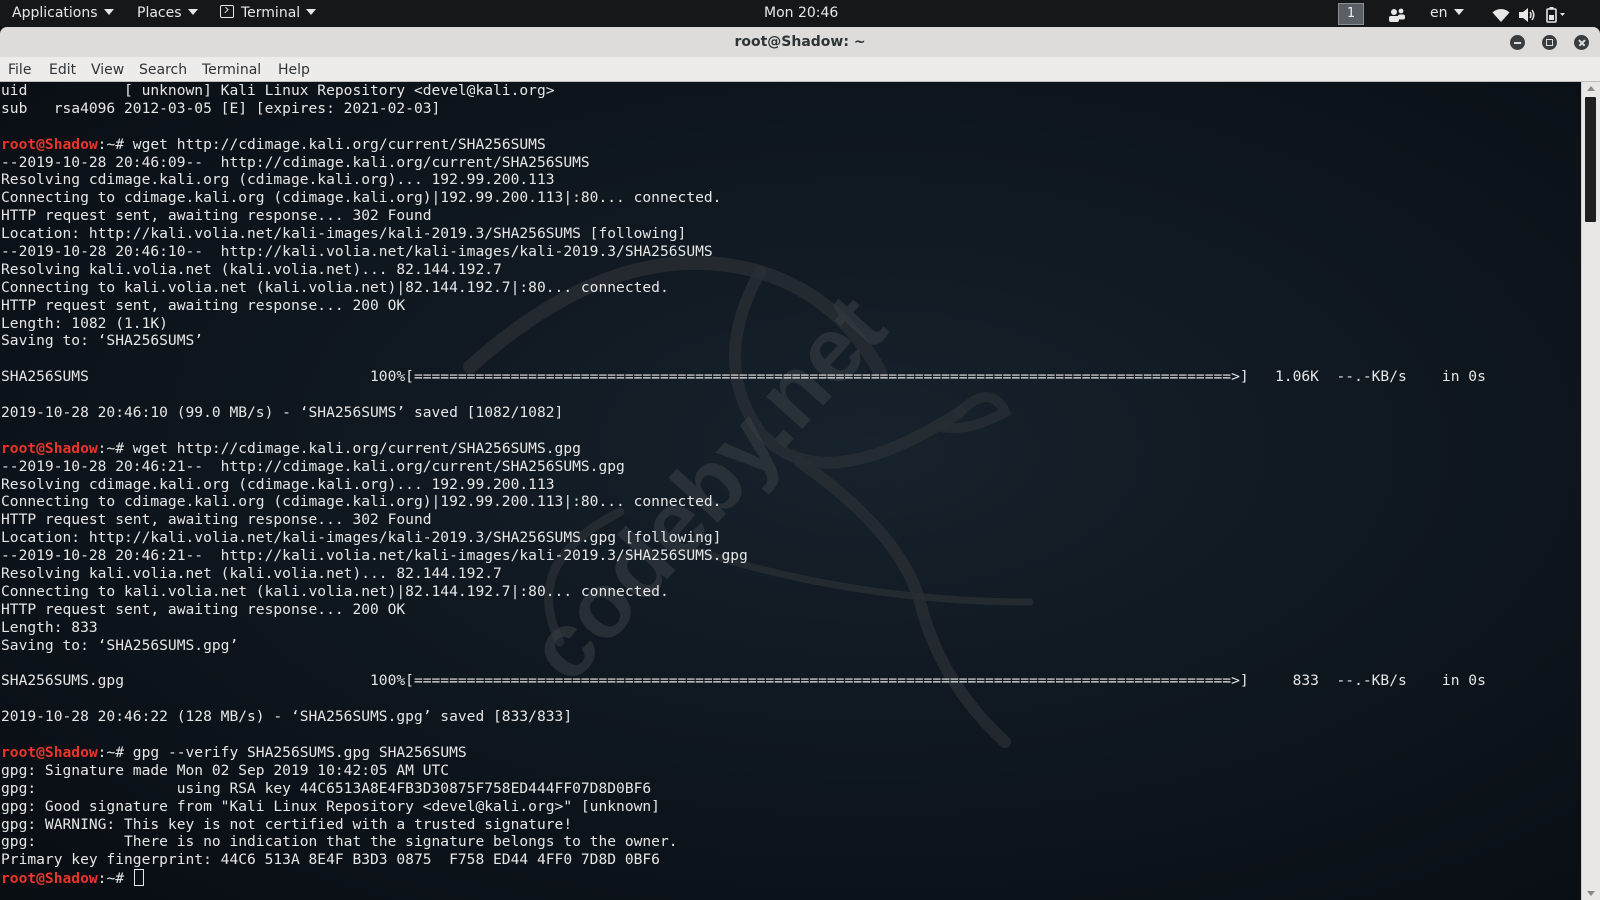 Image resolution: width=1600 pixels, height=900 pixels. I want to click on menu-bar: File Edit View Search Terminal Help, so click(800, 69).